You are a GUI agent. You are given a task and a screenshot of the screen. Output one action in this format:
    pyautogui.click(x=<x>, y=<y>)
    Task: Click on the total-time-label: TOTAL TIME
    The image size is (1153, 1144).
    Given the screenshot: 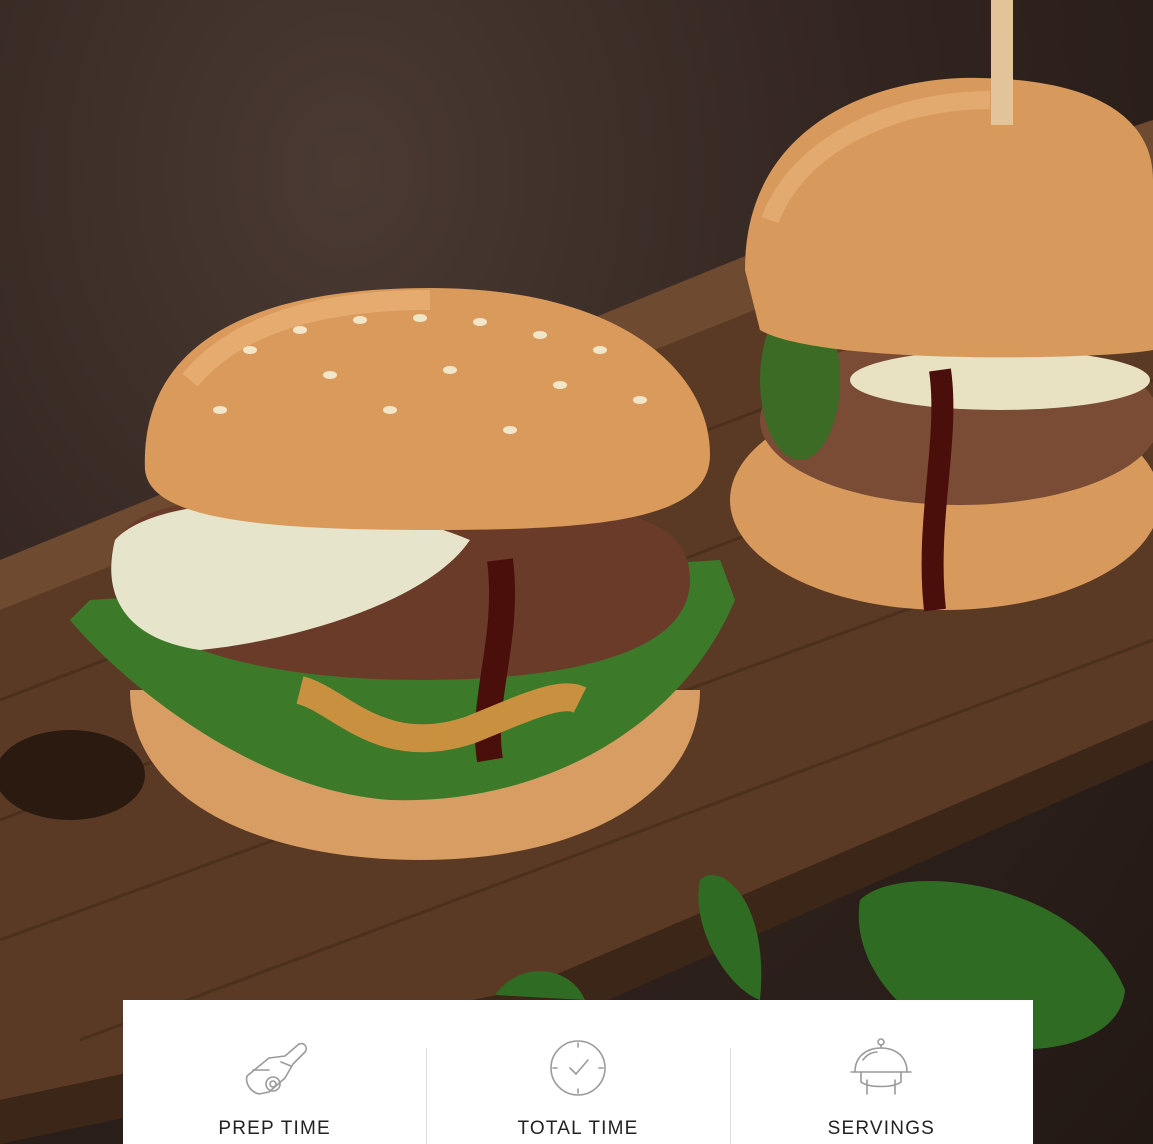 What is the action you would take?
    pyautogui.click(x=578, y=1128)
    